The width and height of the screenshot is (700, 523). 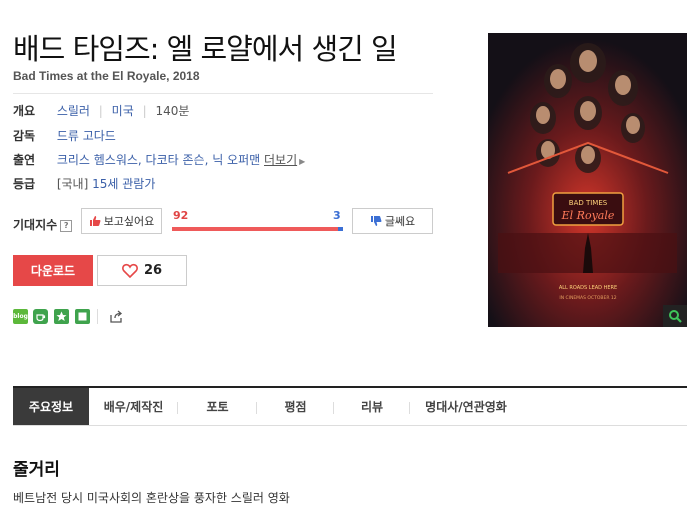 I want to click on cast-label: 출연, so click(x=24, y=160).